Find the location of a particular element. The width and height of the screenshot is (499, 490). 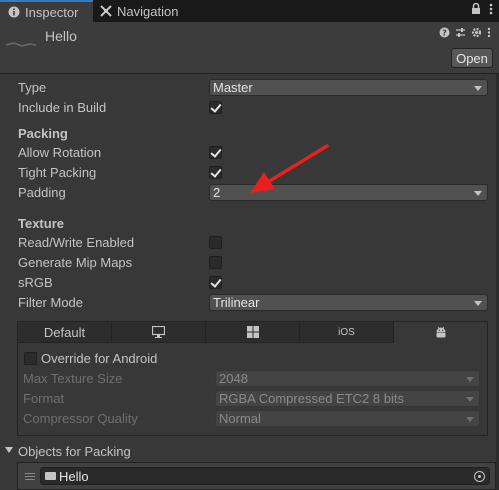

padding-row: Padding 2 is located at coordinates (248, 193).